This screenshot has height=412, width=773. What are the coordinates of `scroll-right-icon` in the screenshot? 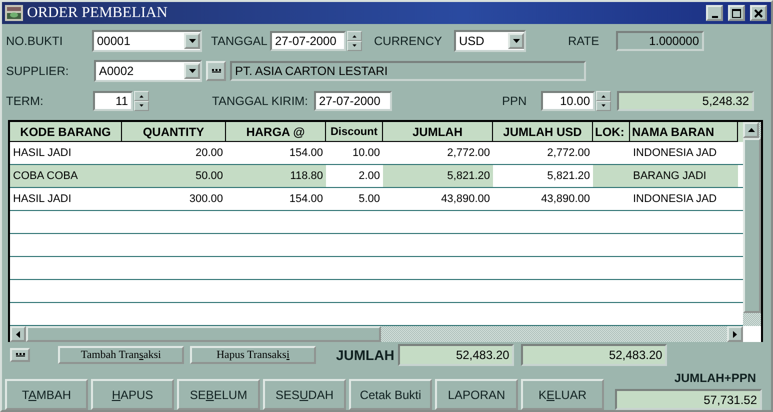 It's located at (735, 334).